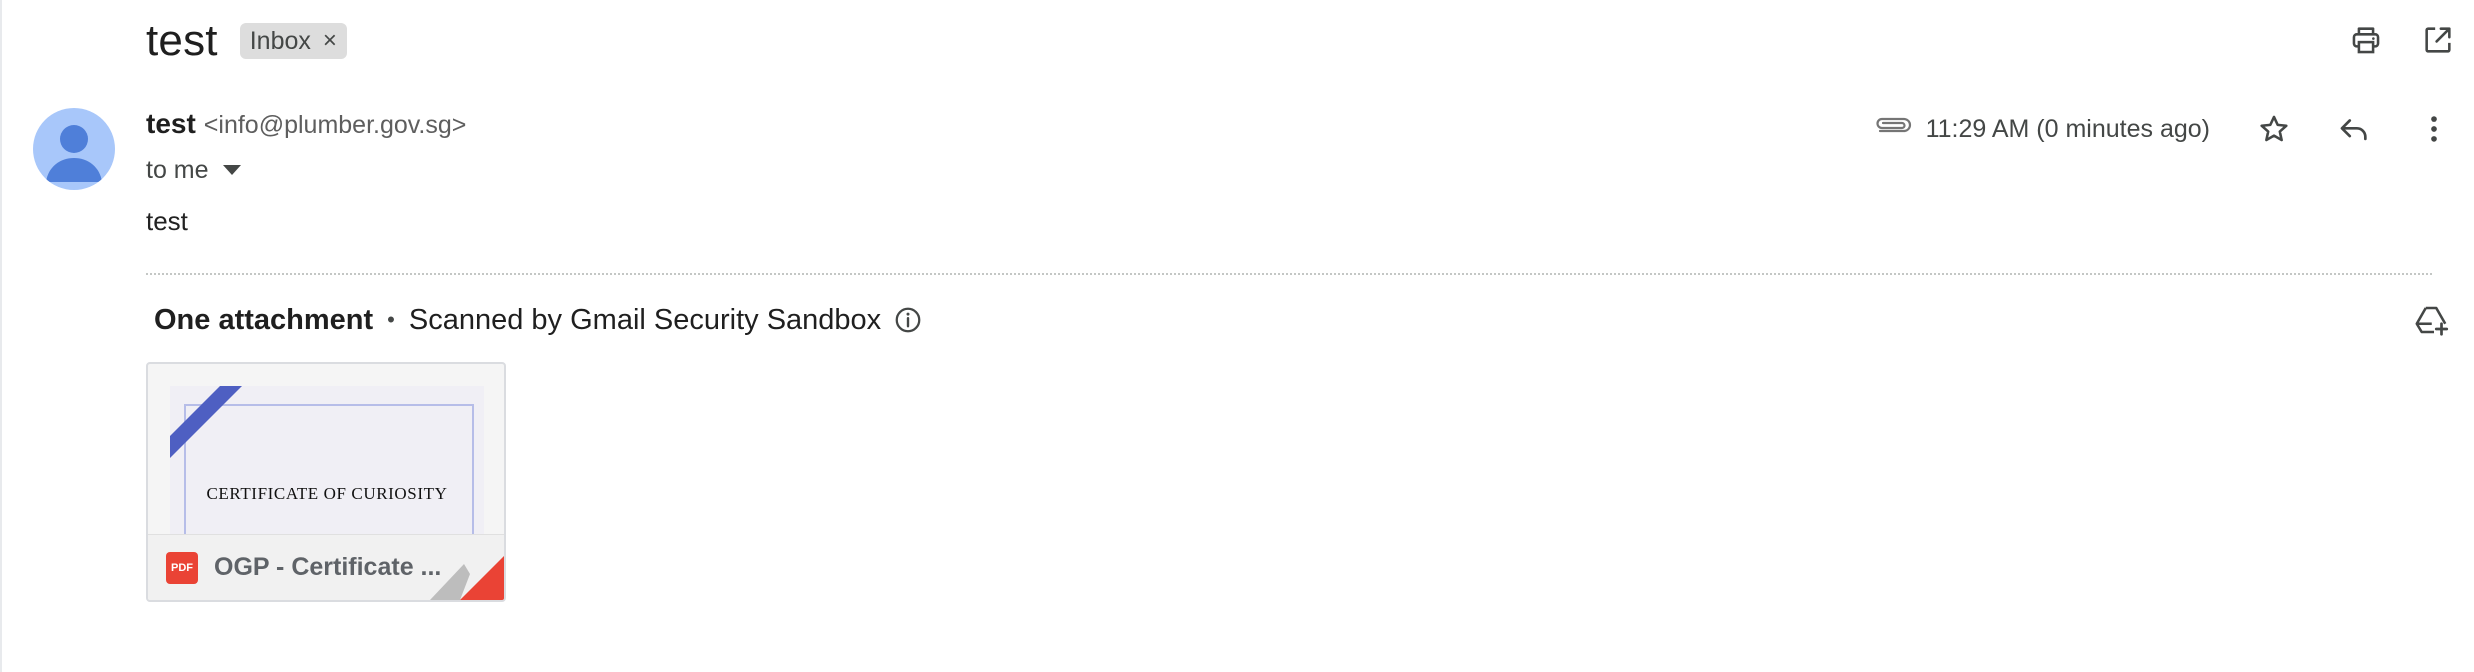  Describe the element at coordinates (335, 125) in the screenshot. I see `sender-email: <info@plumber.gov.sg>` at that location.